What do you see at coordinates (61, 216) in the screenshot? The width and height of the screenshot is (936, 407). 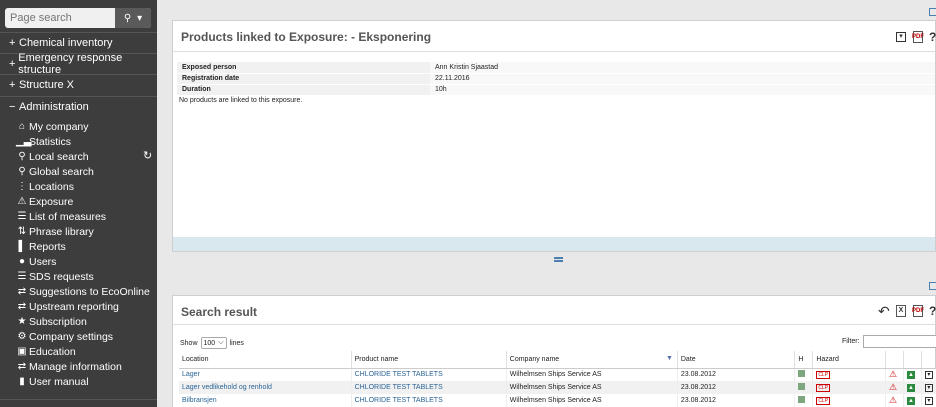 I see `nav-list-of-measures: ☰ List of measures` at bounding box center [61, 216].